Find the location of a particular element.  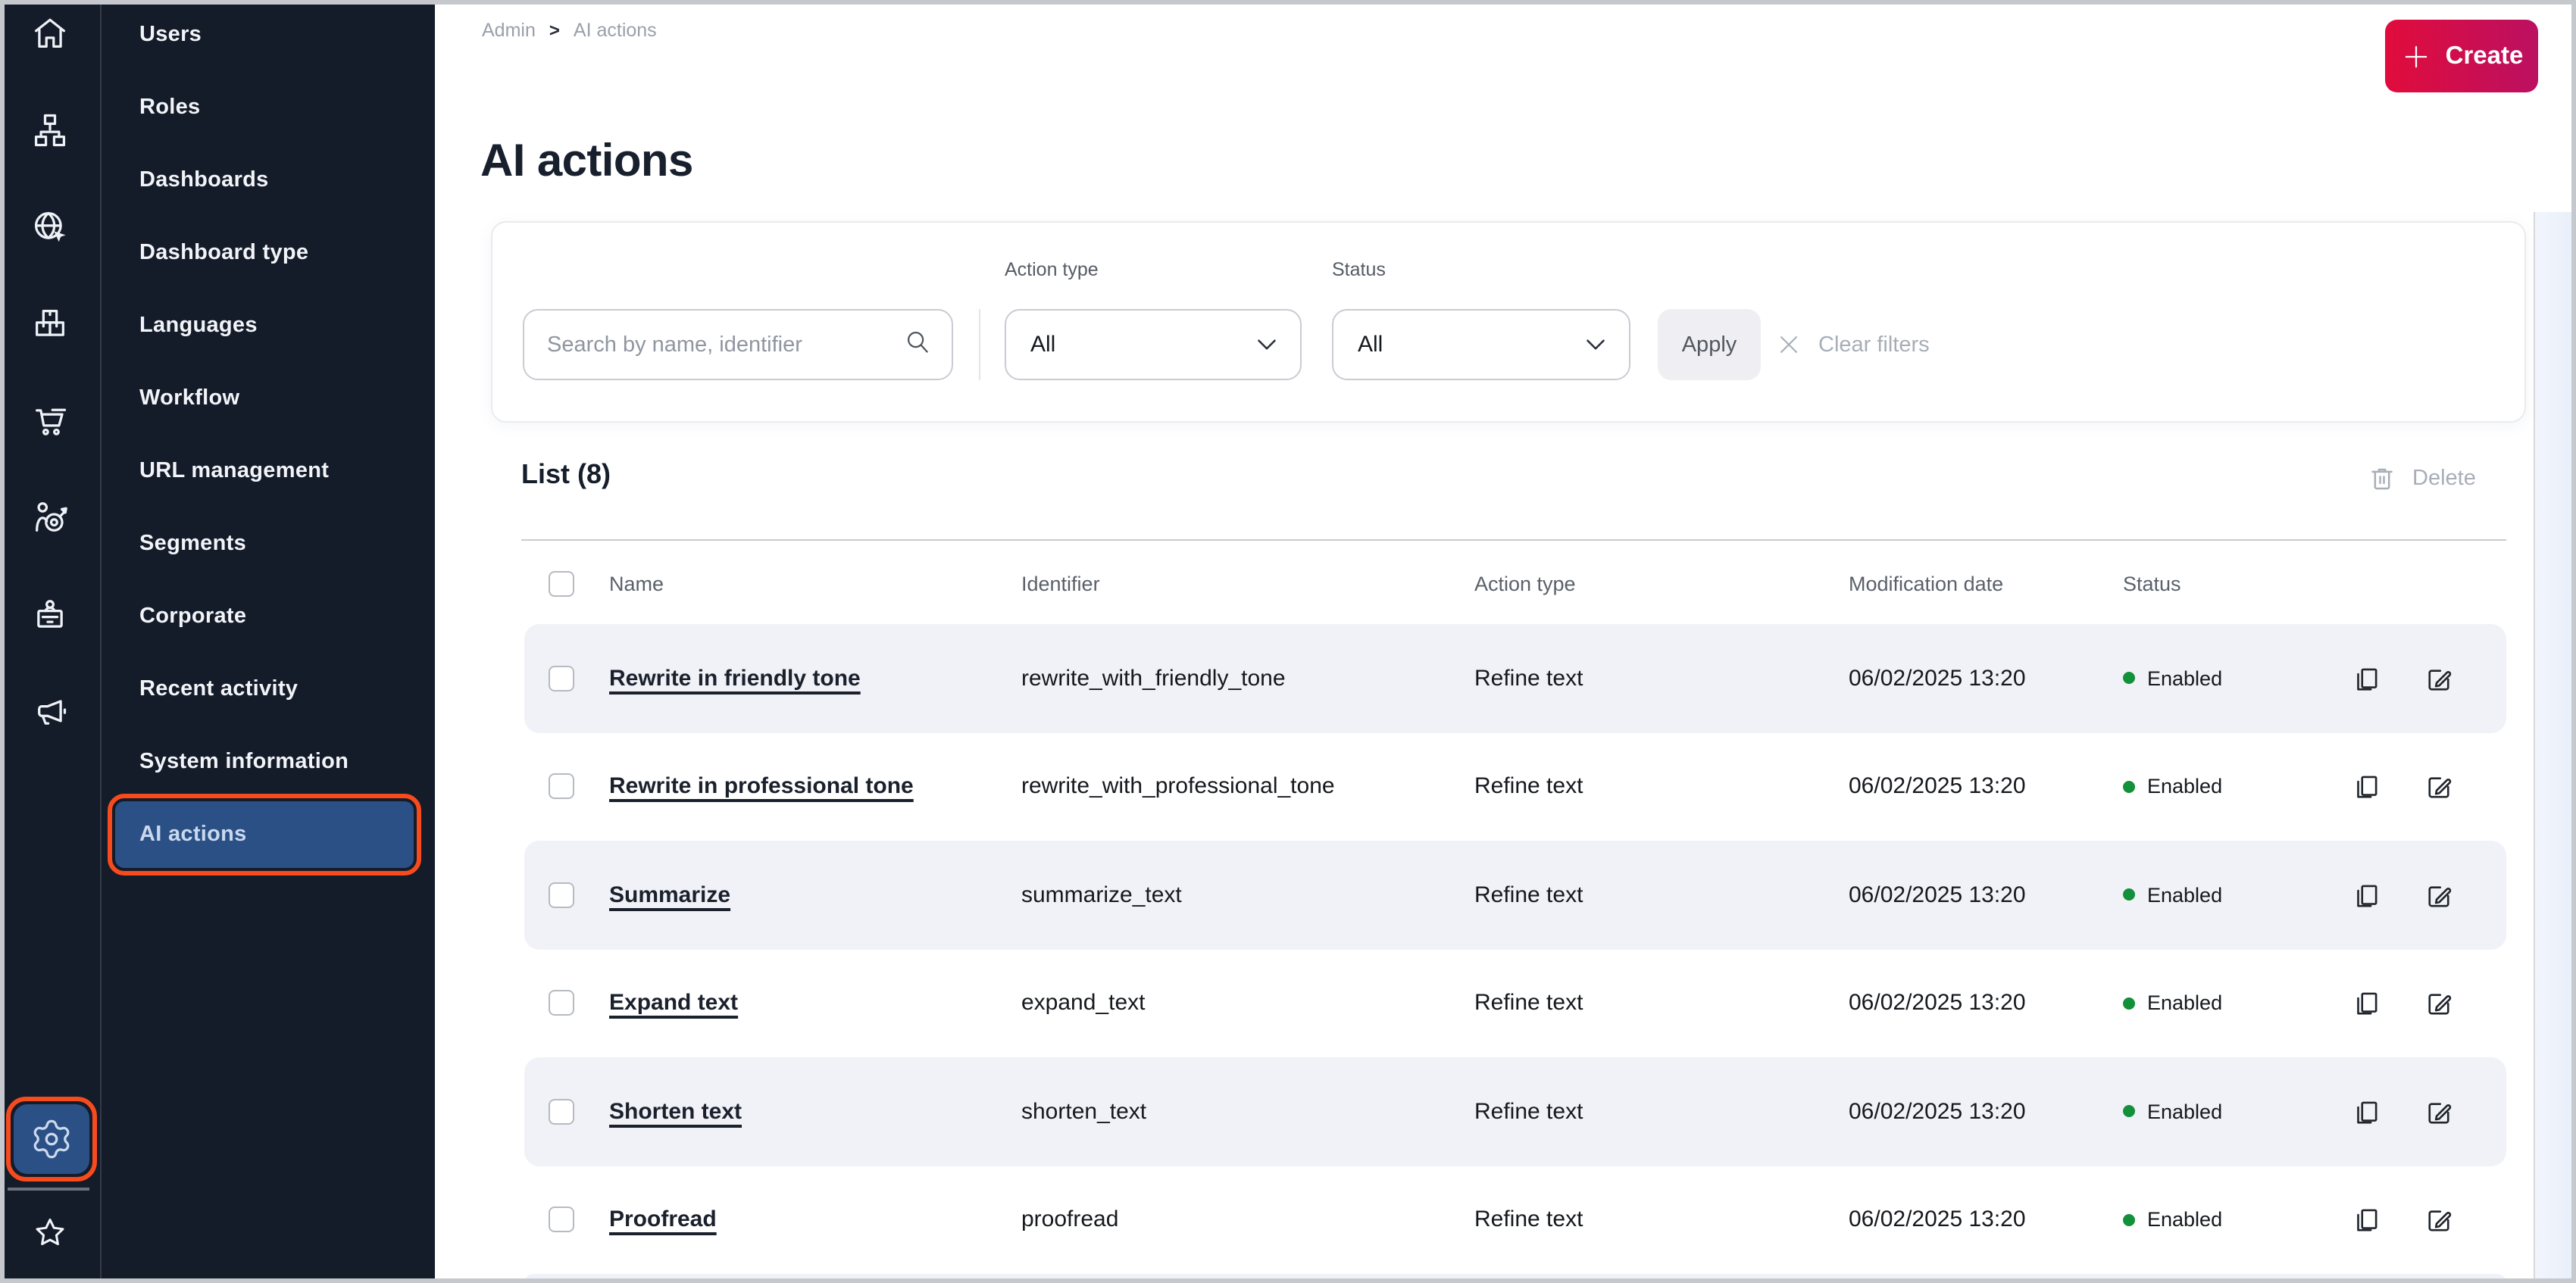

row-name-link: Expand text is located at coordinates (673, 1004).